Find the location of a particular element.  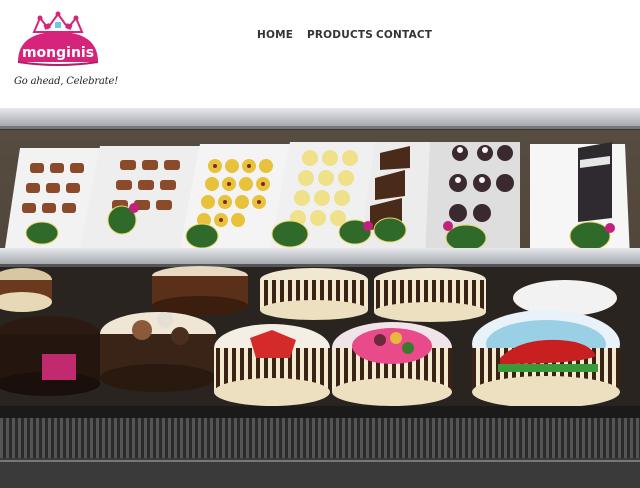

nav-contact: CONTACT is located at coordinates (404, 35).